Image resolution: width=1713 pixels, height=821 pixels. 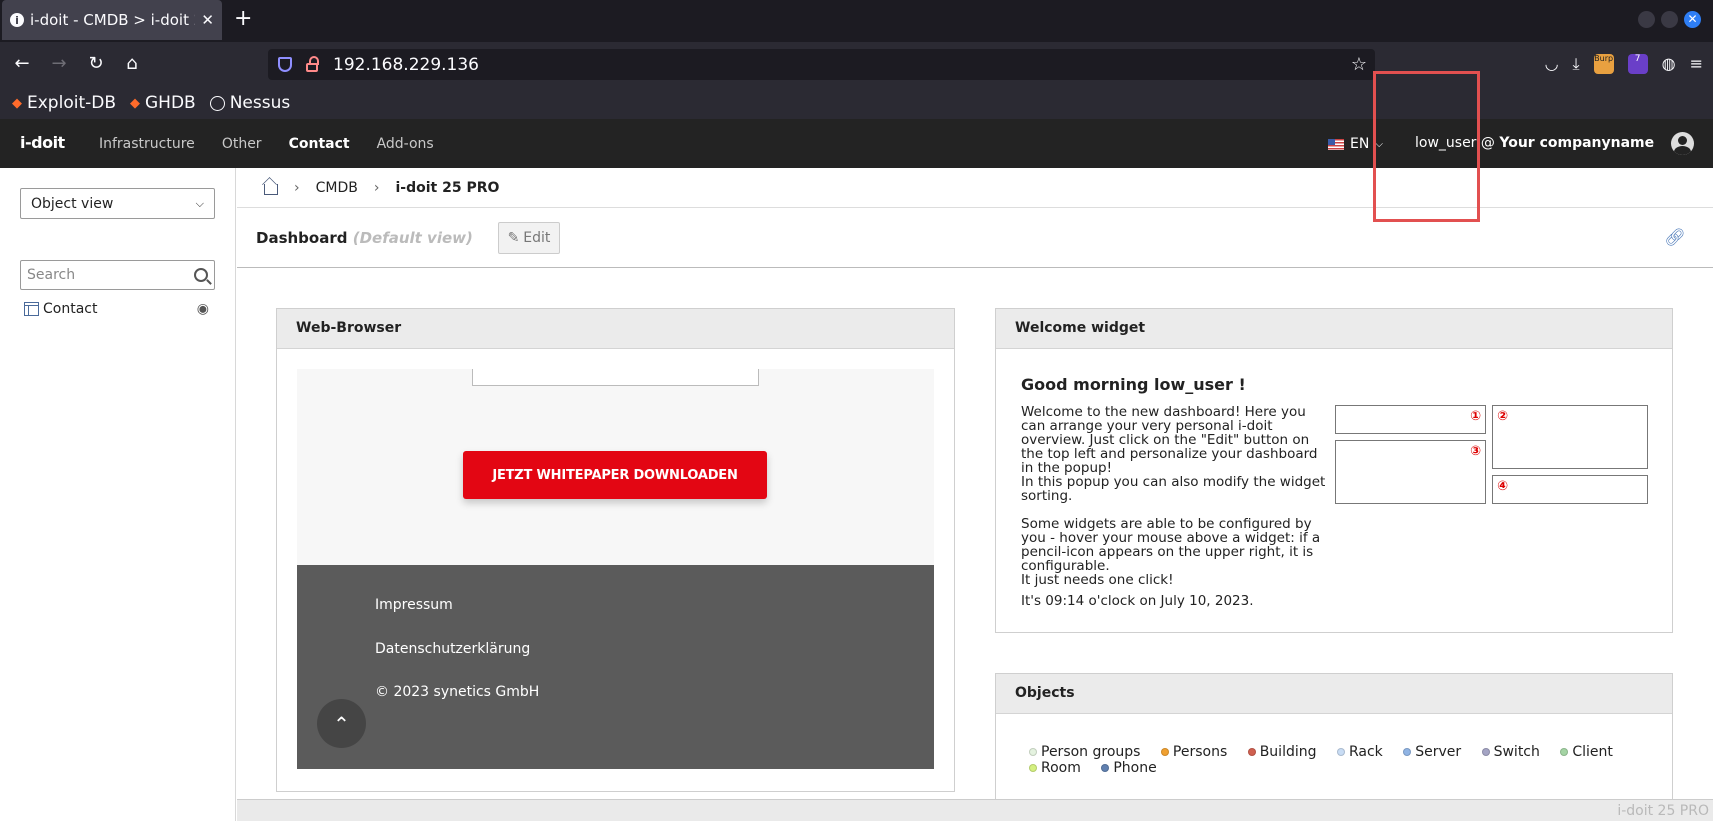 I want to click on bookmark-exploitdb: ◆ Exploit-DB, so click(x=64, y=103).